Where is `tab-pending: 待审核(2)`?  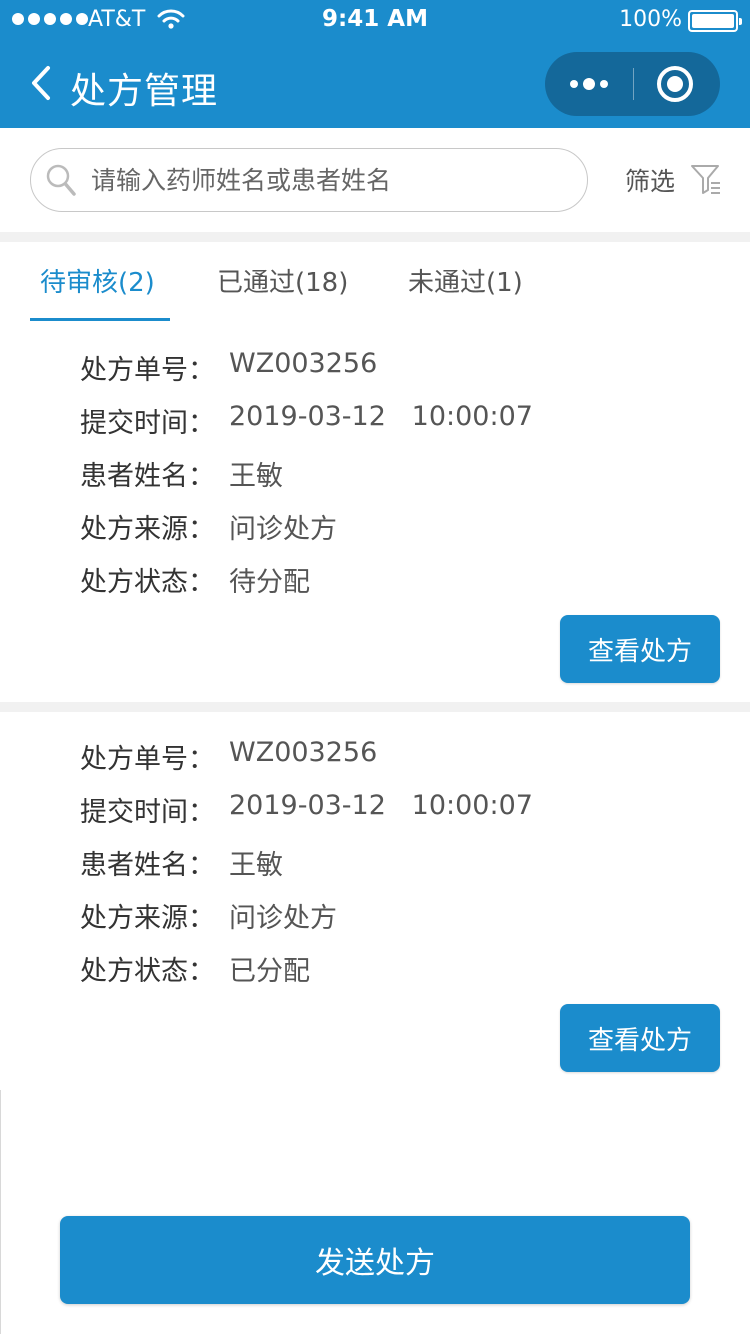 tab-pending: 待审核(2) is located at coordinates (97, 280).